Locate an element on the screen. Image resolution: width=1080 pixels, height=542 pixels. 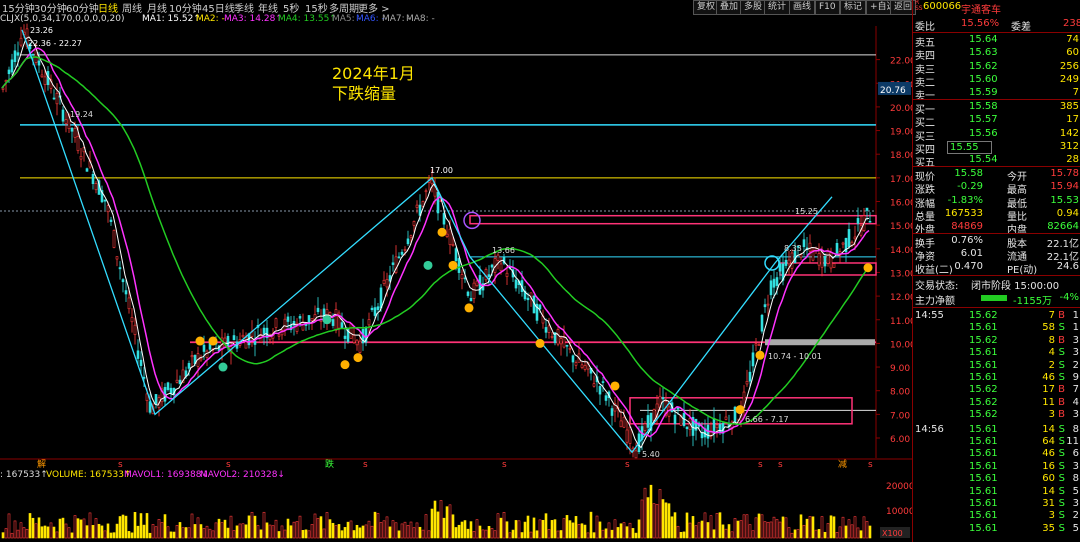
tick-volume: 3 is located at coordinates (1051, 415).